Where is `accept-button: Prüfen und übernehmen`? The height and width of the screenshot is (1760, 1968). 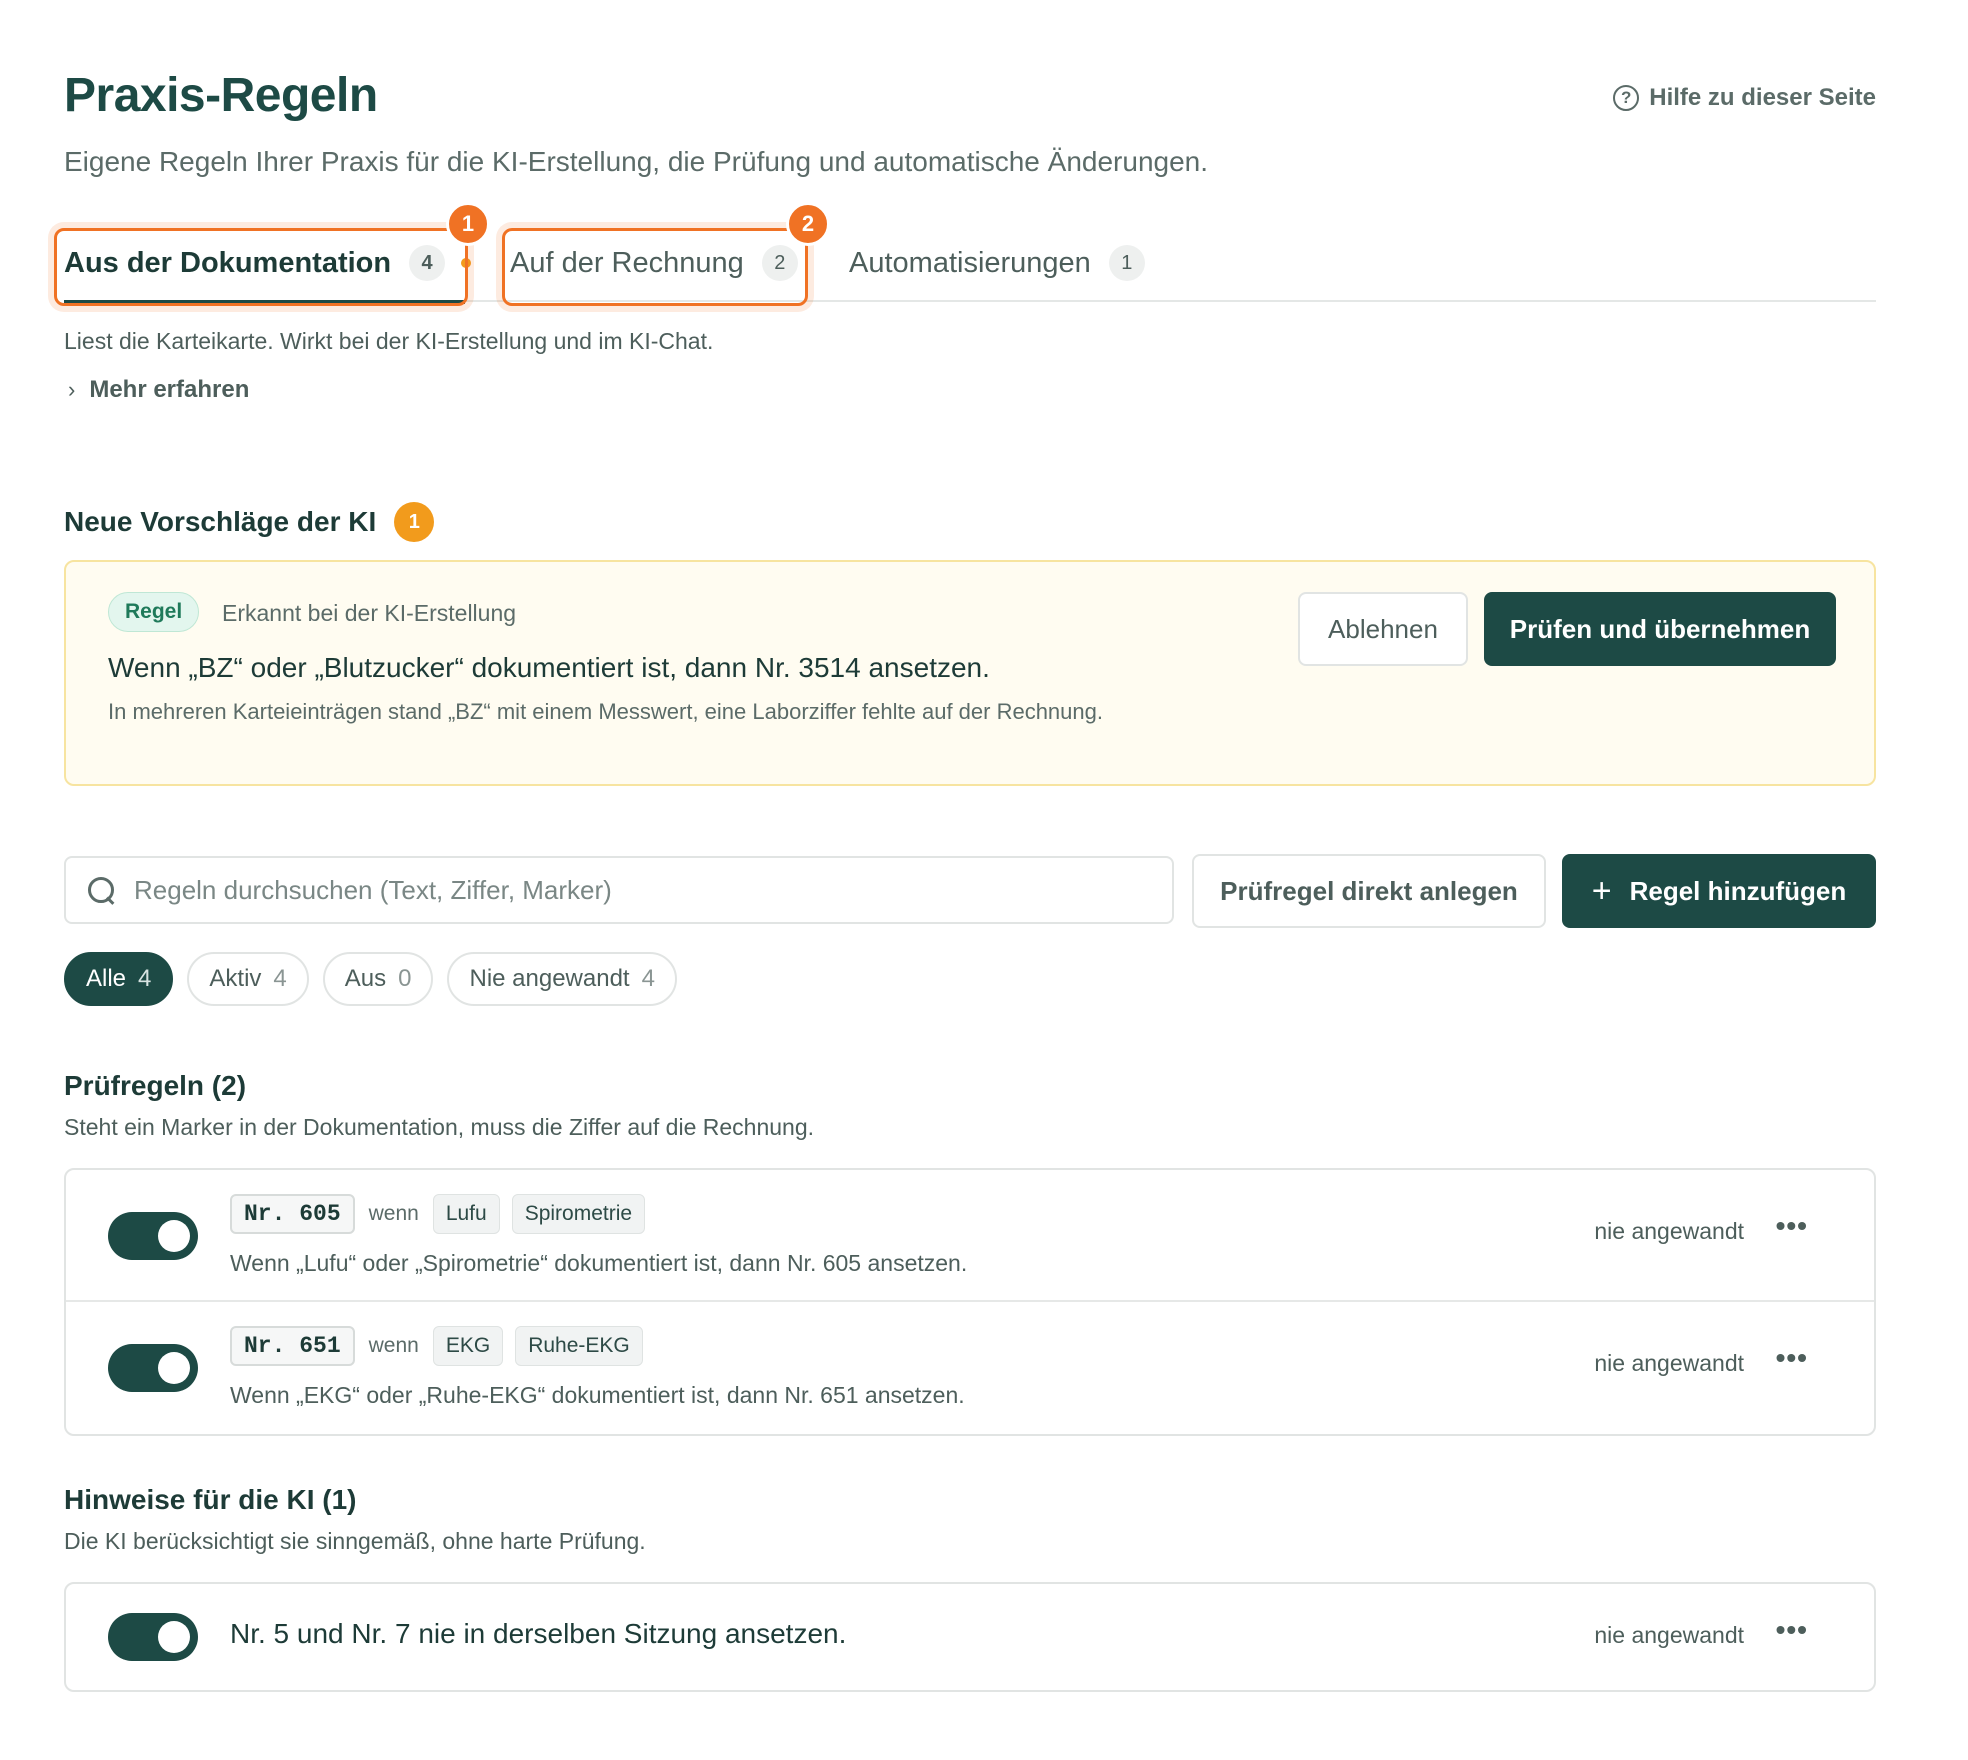
accept-button: Prüfen und übernehmen is located at coordinates (1660, 629).